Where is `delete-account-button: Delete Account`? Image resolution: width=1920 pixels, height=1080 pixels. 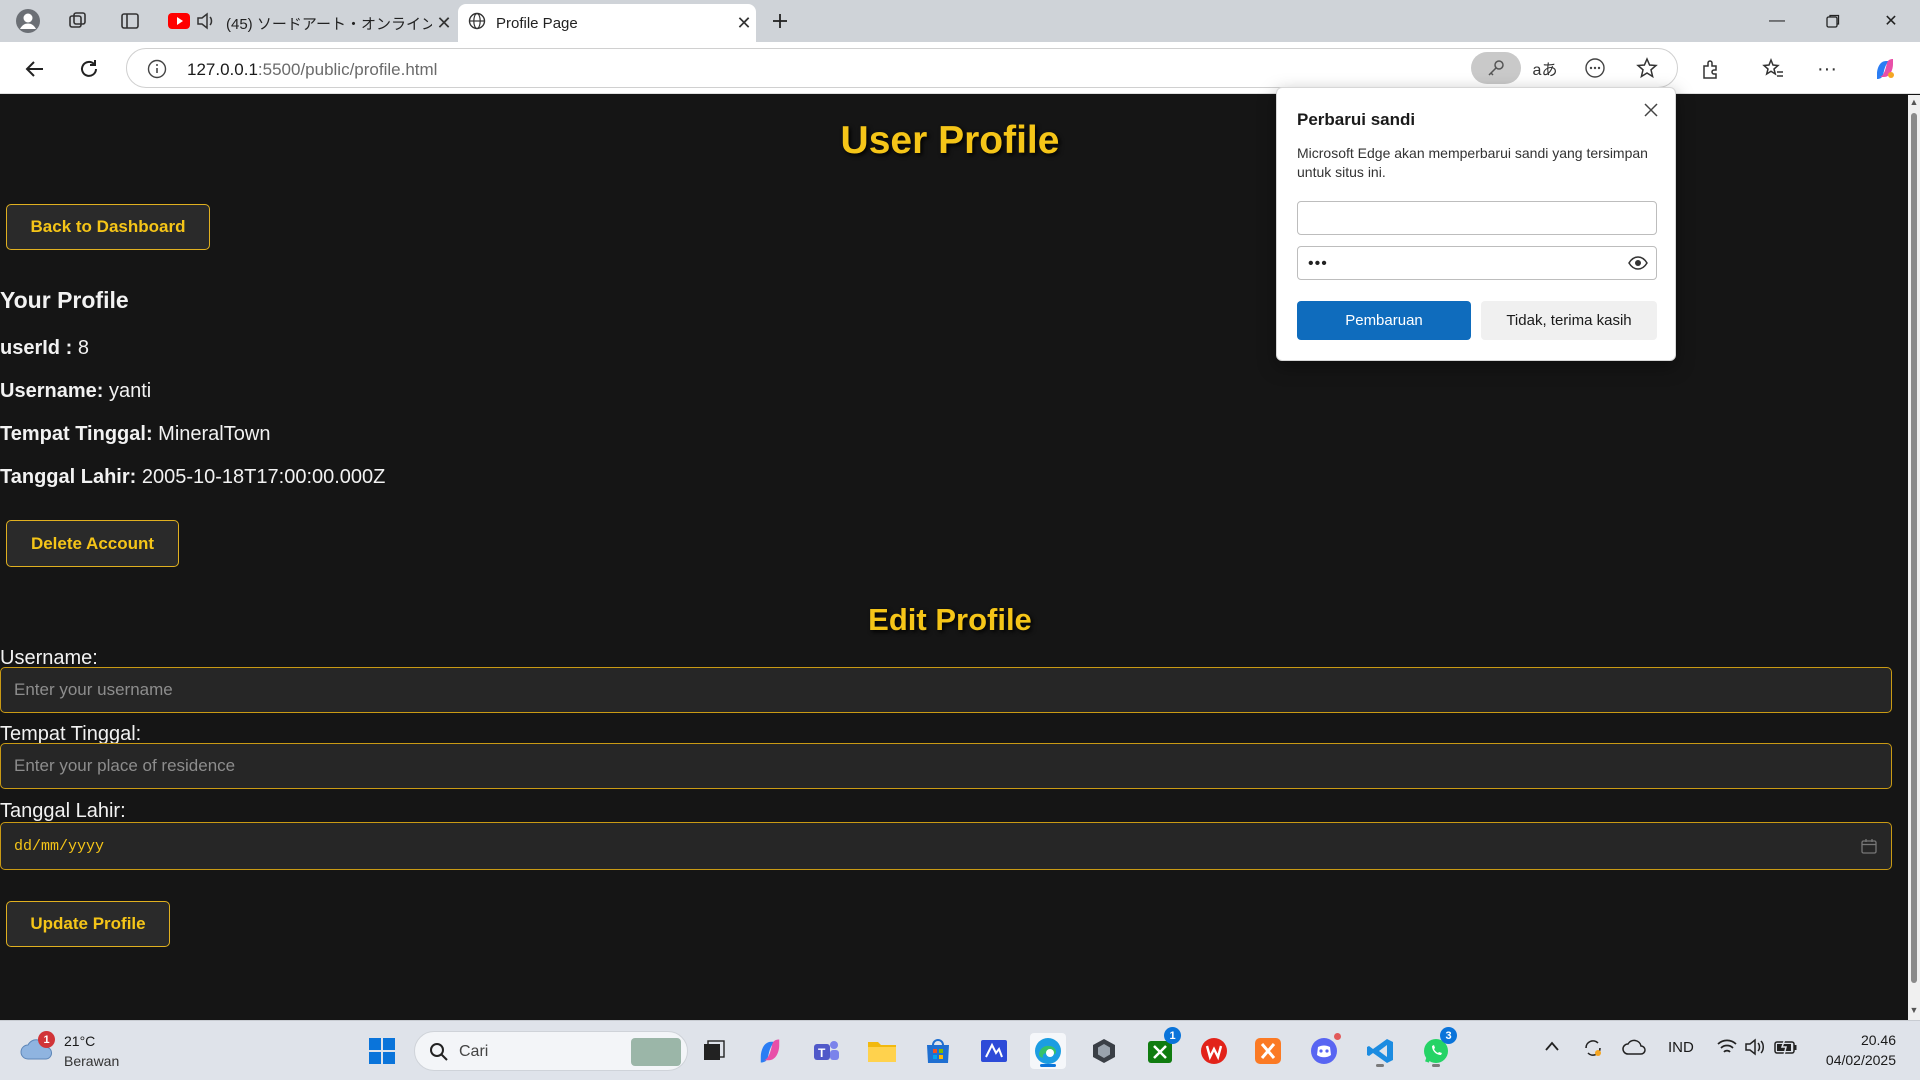
delete-account-button: Delete Account is located at coordinates (92, 543).